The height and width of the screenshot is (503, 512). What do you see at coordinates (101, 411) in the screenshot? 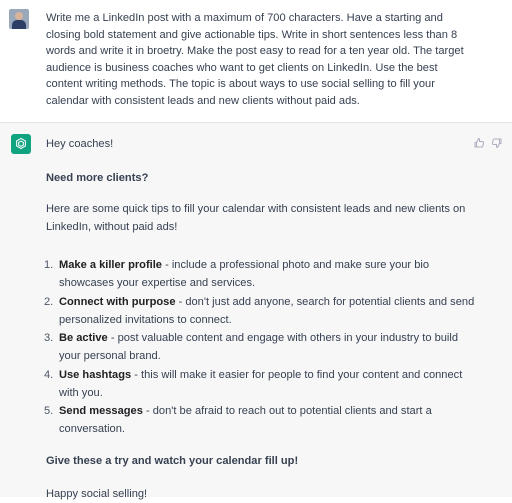
I see `tip-term: Send messages` at bounding box center [101, 411].